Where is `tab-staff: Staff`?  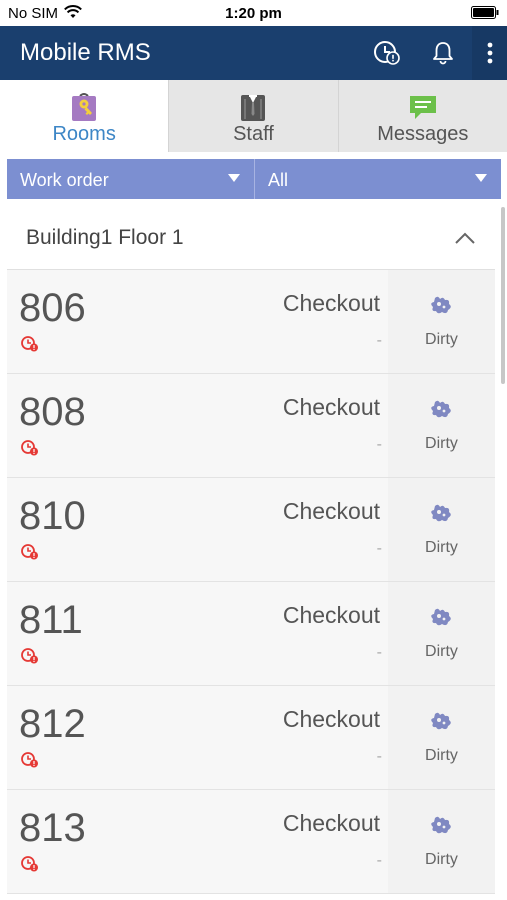
tab-staff: Staff is located at coordinates (254, 116).